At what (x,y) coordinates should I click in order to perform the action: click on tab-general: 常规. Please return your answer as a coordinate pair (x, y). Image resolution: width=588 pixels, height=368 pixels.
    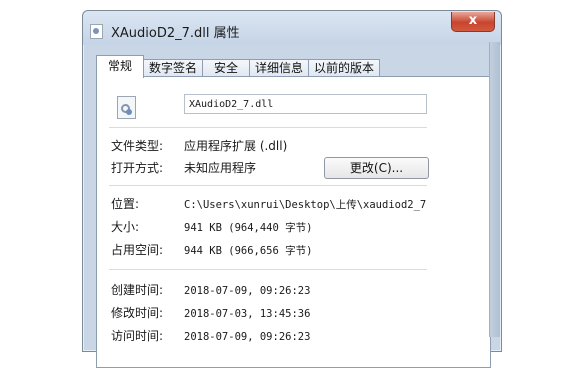
    Looking at the image, I should click on (120, 66).